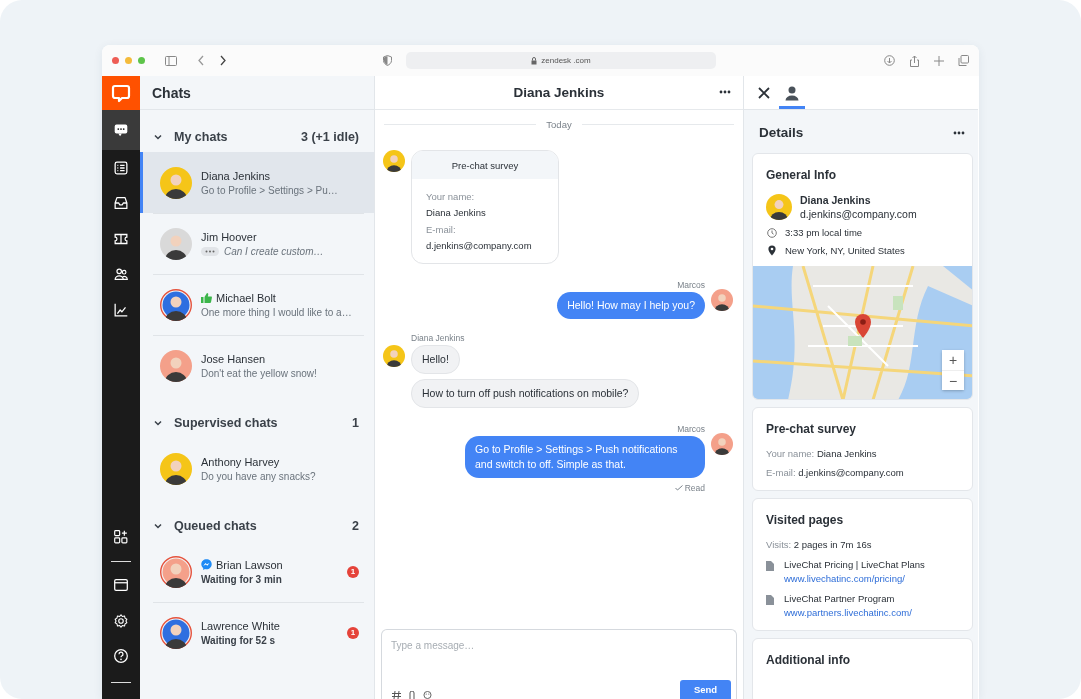 The width and height of the screenshot is (1081, 699). What do you see at coordinates (240, 461) in the screenshot?
I see `contact-name: Anthony Harvey` at bounding box center [240, 461].